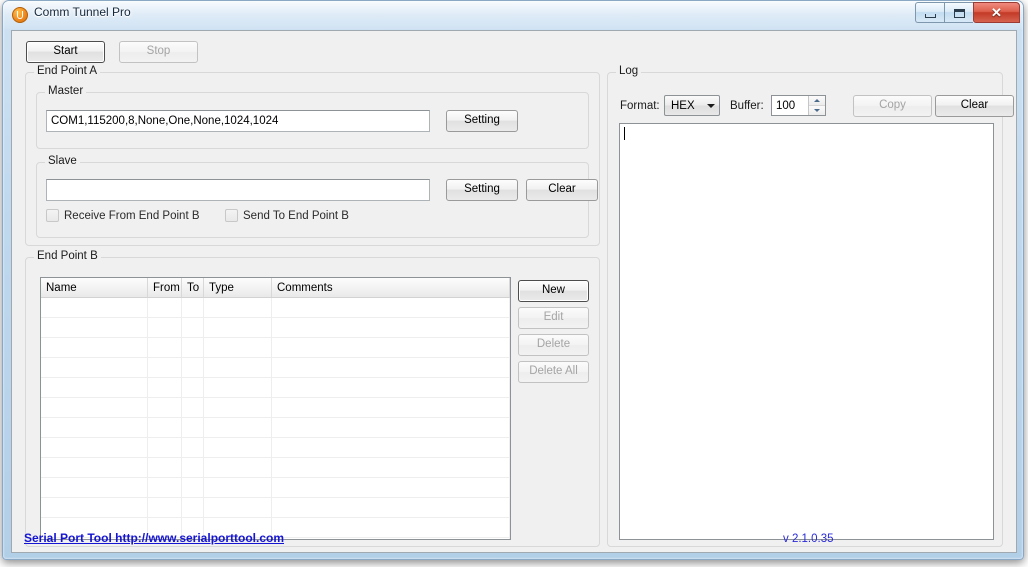 Image resolution: width=1028 pixels, height=567 pixels. What do you see at coordinates (238, 287) in the screenshot?
I see `table-column-header: Type` at bounding box center [238, 287].